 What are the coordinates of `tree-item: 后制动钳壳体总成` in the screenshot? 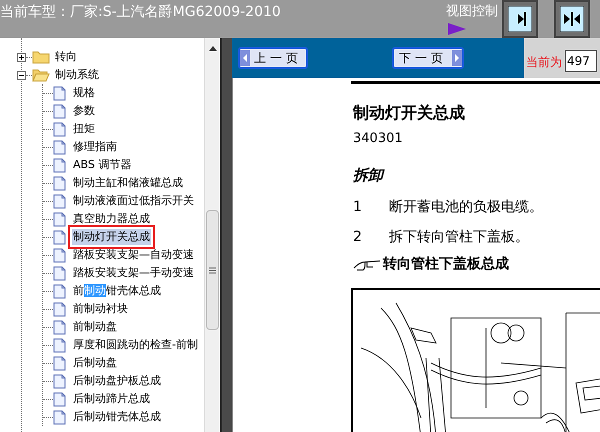 It's located at (117, 417).